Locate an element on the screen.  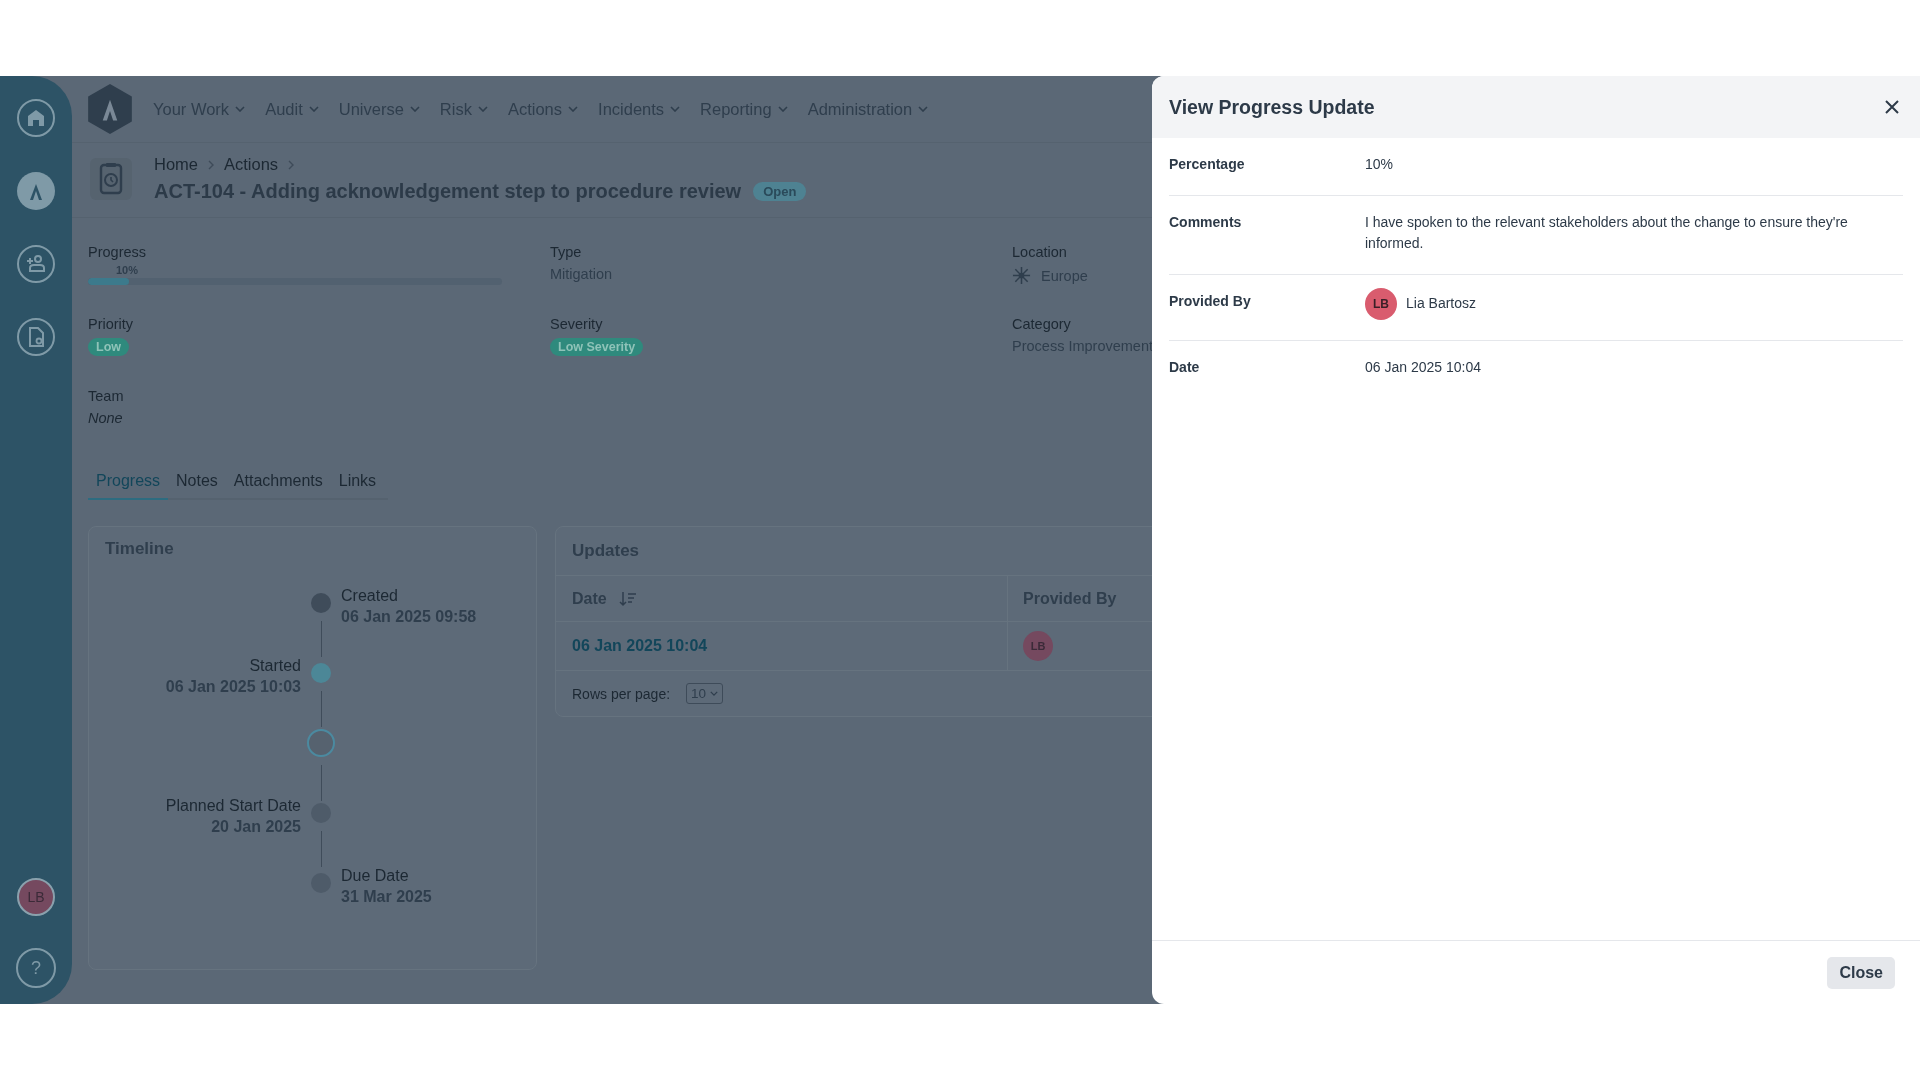
event-label: Due Date is located at coordinates (375, 876).